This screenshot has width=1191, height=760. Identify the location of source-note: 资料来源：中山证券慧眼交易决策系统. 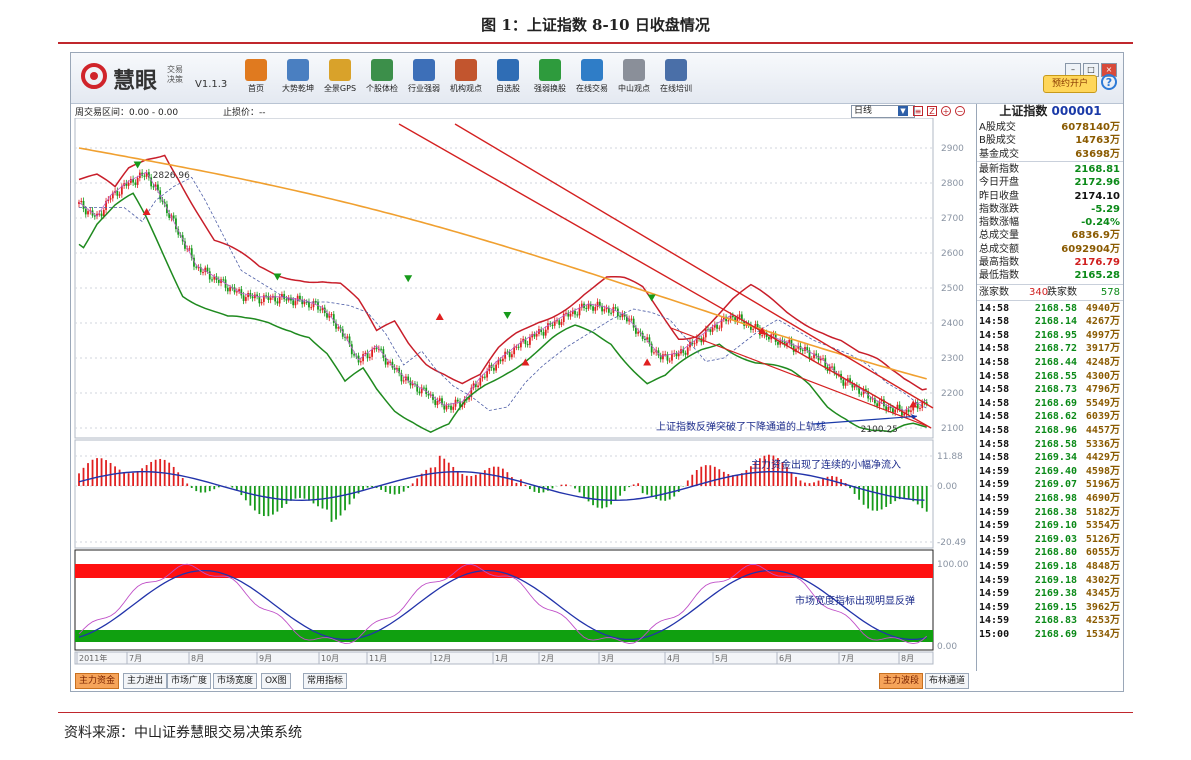
(183, 733).